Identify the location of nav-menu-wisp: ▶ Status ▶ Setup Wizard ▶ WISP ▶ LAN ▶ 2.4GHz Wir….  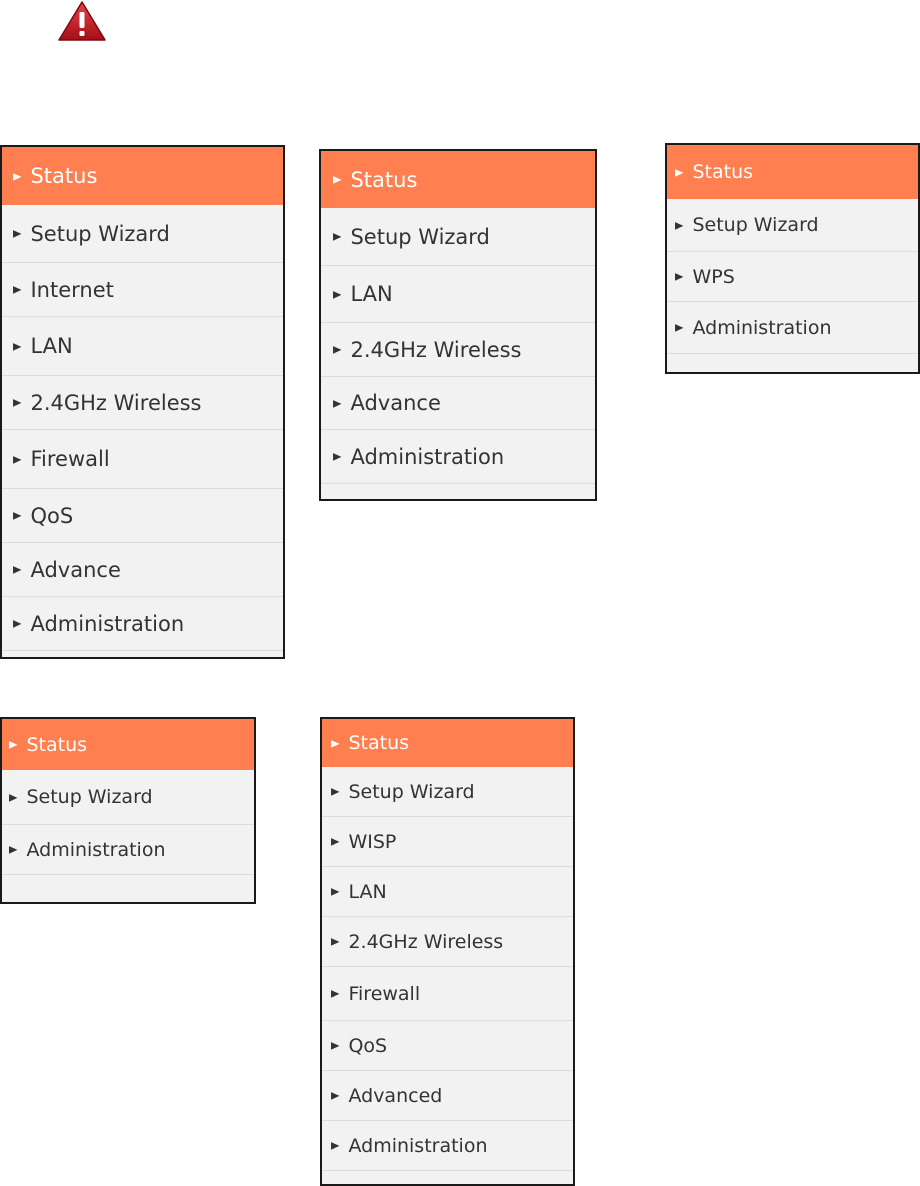
(447, 951).